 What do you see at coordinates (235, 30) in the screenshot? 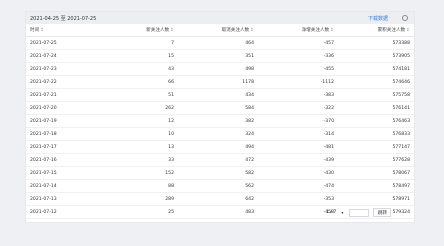
I see `column-header-label: 取消关注人数` at bounding box center [235, 30].